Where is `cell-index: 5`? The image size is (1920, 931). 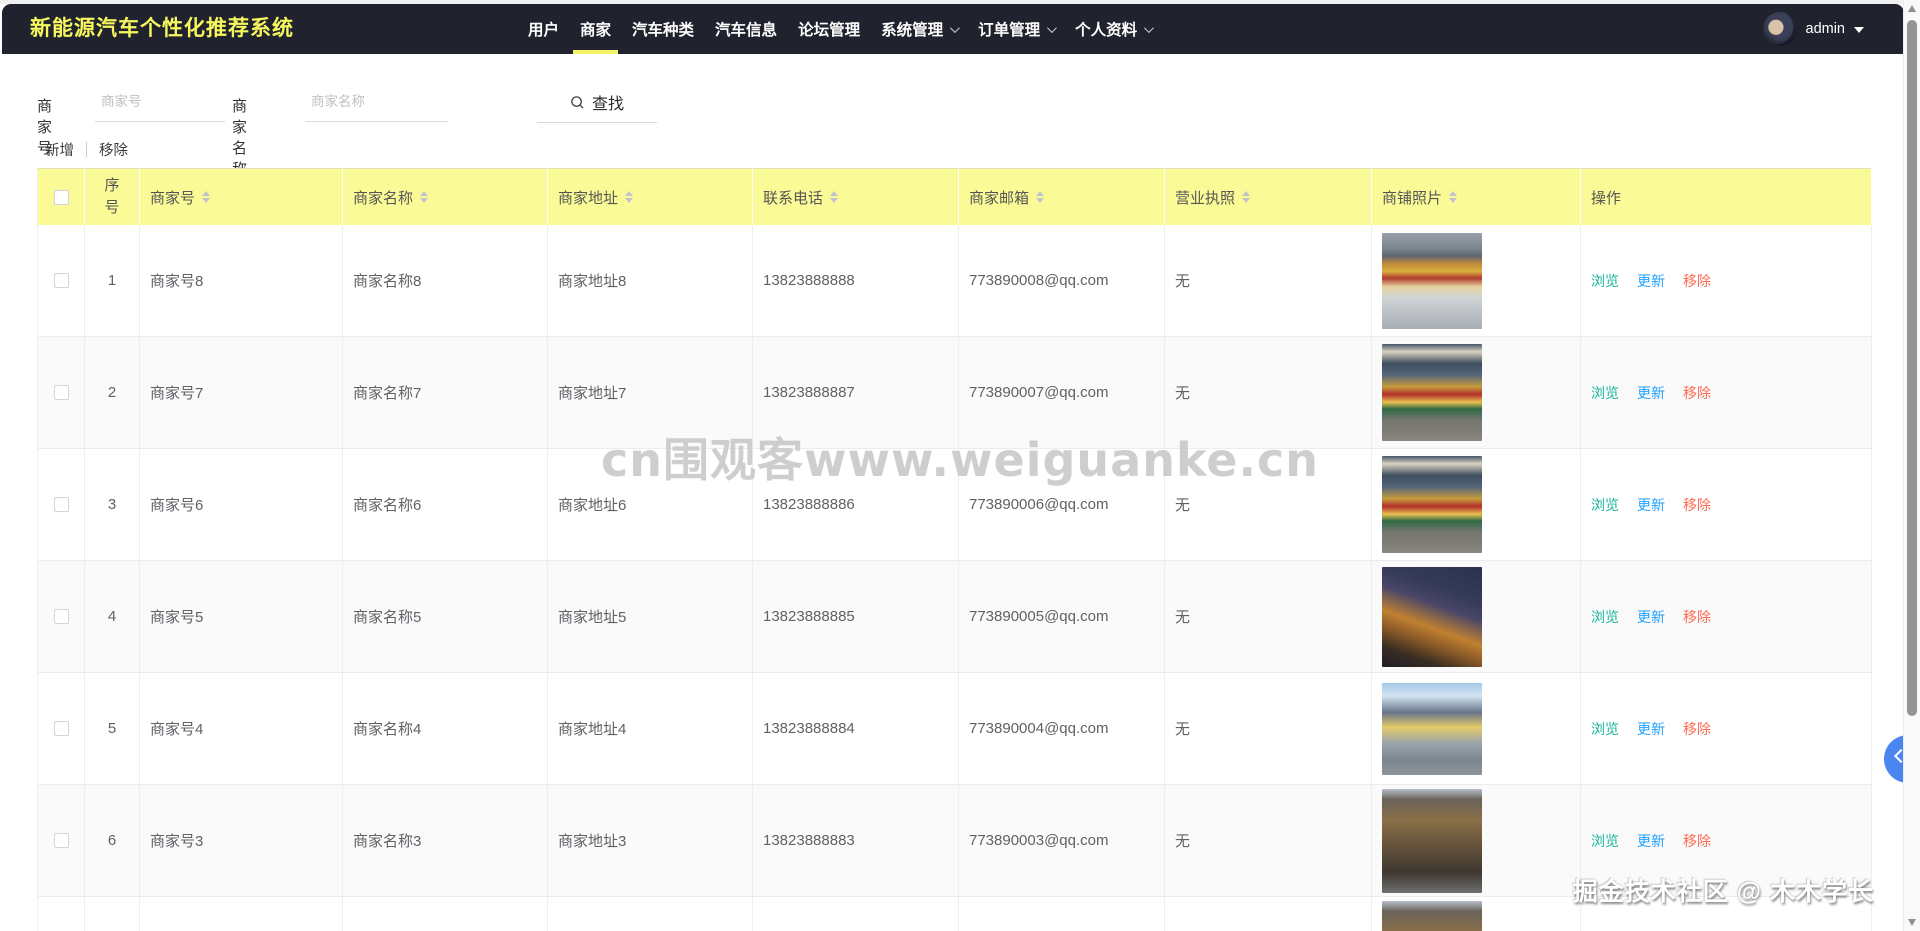
cell-index: 5 is located at coordinates (112, 729).